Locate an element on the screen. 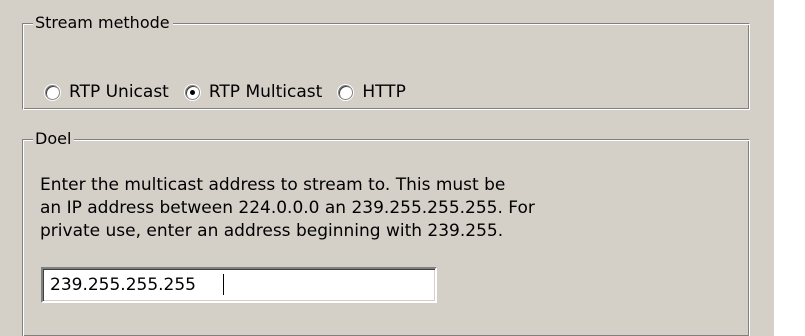 The height and width of the screenshot is (336, 805). radio-http: HTTP is located at coordinates (372, 92).